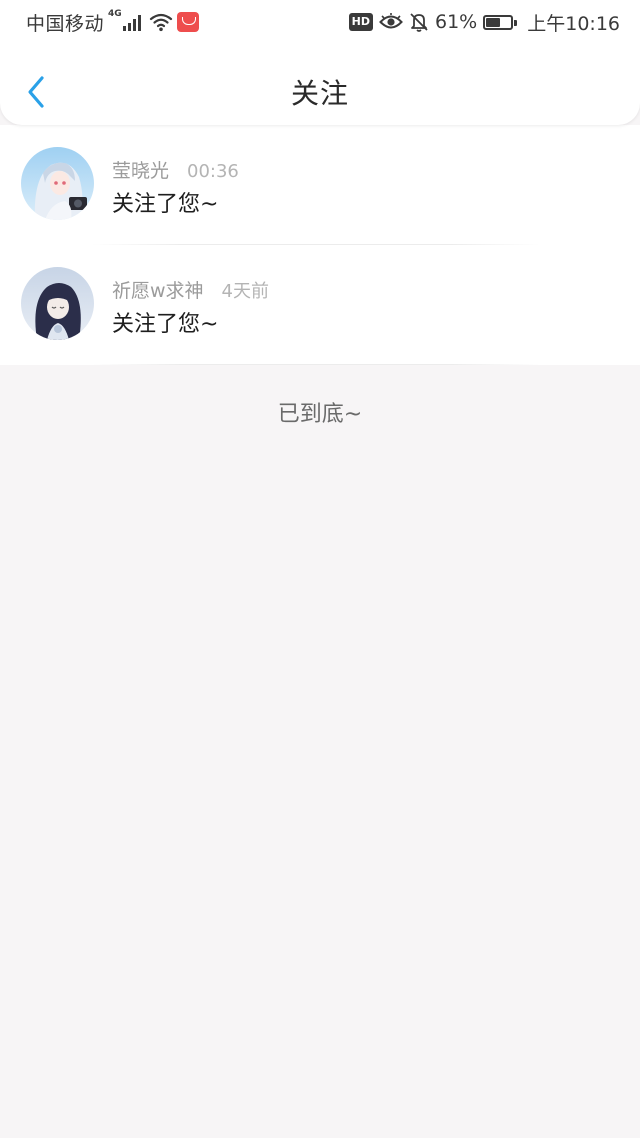  Describe the element at coordinates (245, 291) in the screenshot. I see `timestamp: 4天前` at that location.